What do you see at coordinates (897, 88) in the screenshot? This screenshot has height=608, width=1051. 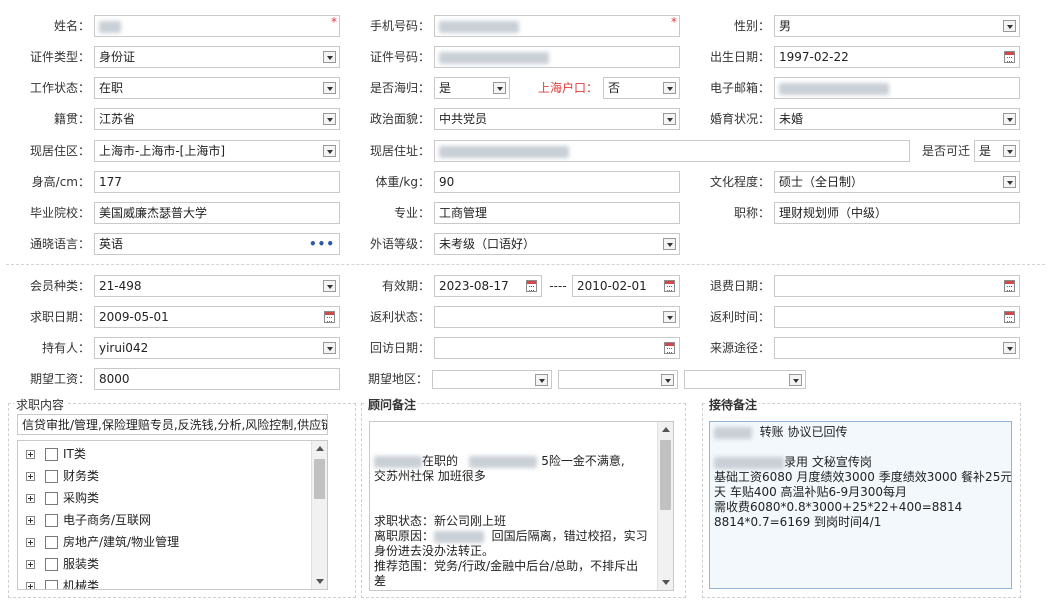 I see `email-input` at bounding box center [897, 88].